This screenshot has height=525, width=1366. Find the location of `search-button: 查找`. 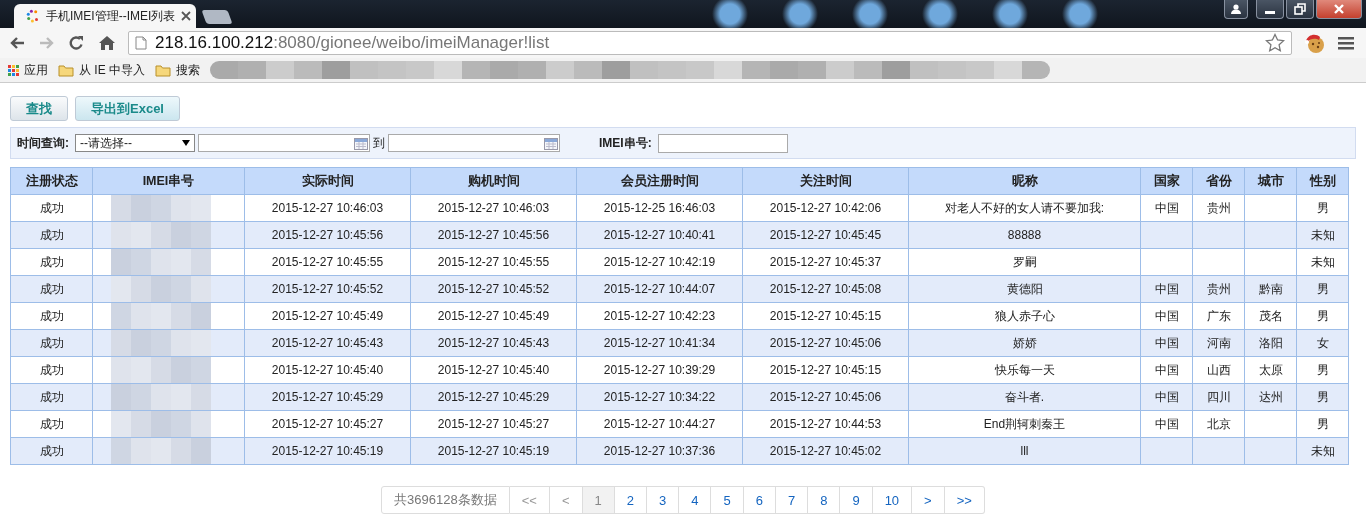

search-button: 查找 is located at coordinates (39, 108).